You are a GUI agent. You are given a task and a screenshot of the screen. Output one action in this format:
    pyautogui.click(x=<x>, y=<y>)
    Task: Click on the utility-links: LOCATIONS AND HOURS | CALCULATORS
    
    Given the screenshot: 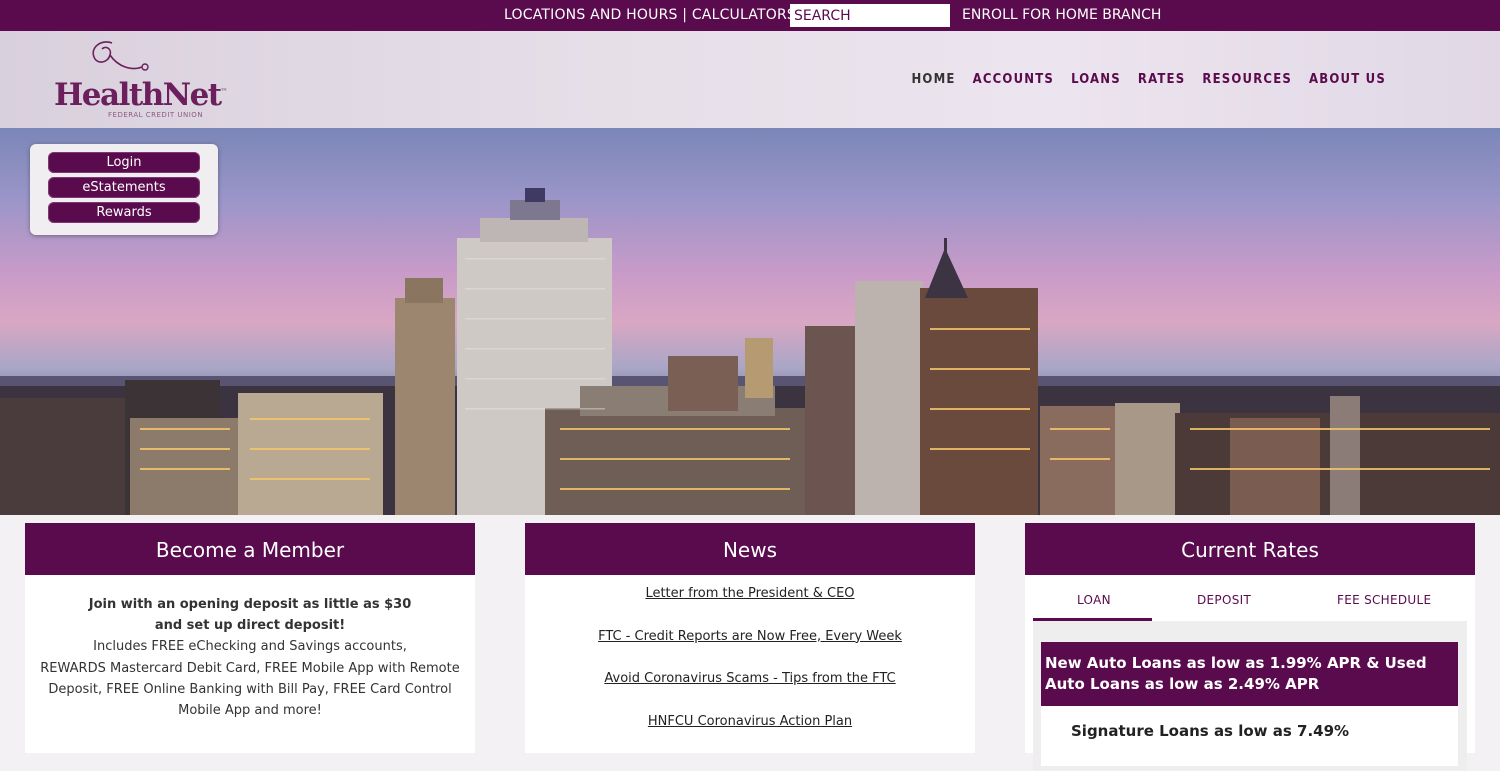 What is the action you would take?
    pyautogui.click(x=650, y=15)
    